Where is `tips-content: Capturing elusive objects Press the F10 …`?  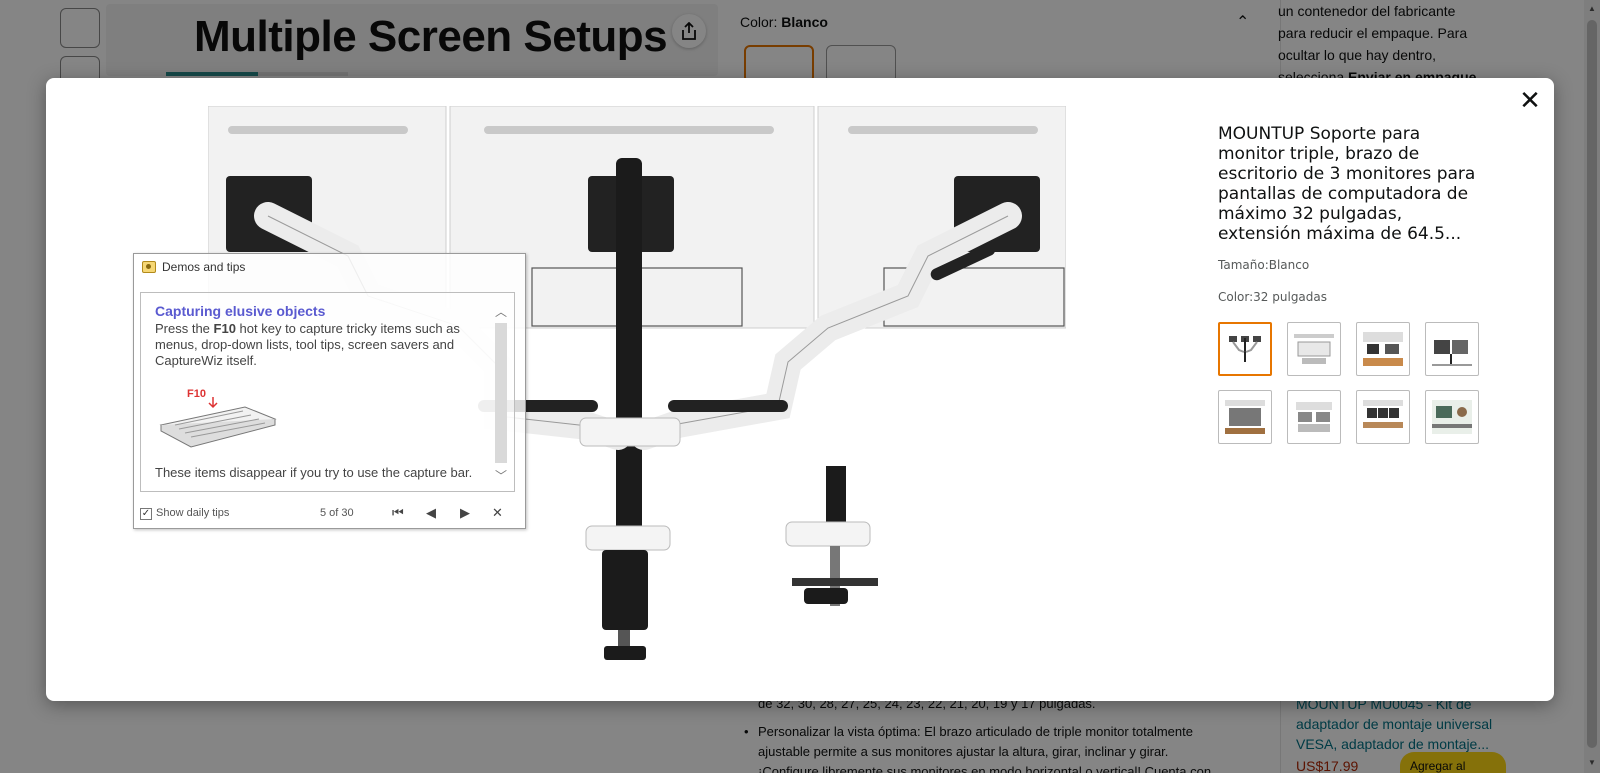 tips-content: Capturing elusive objects Press the F10 … is located at coordinates (327, 392).